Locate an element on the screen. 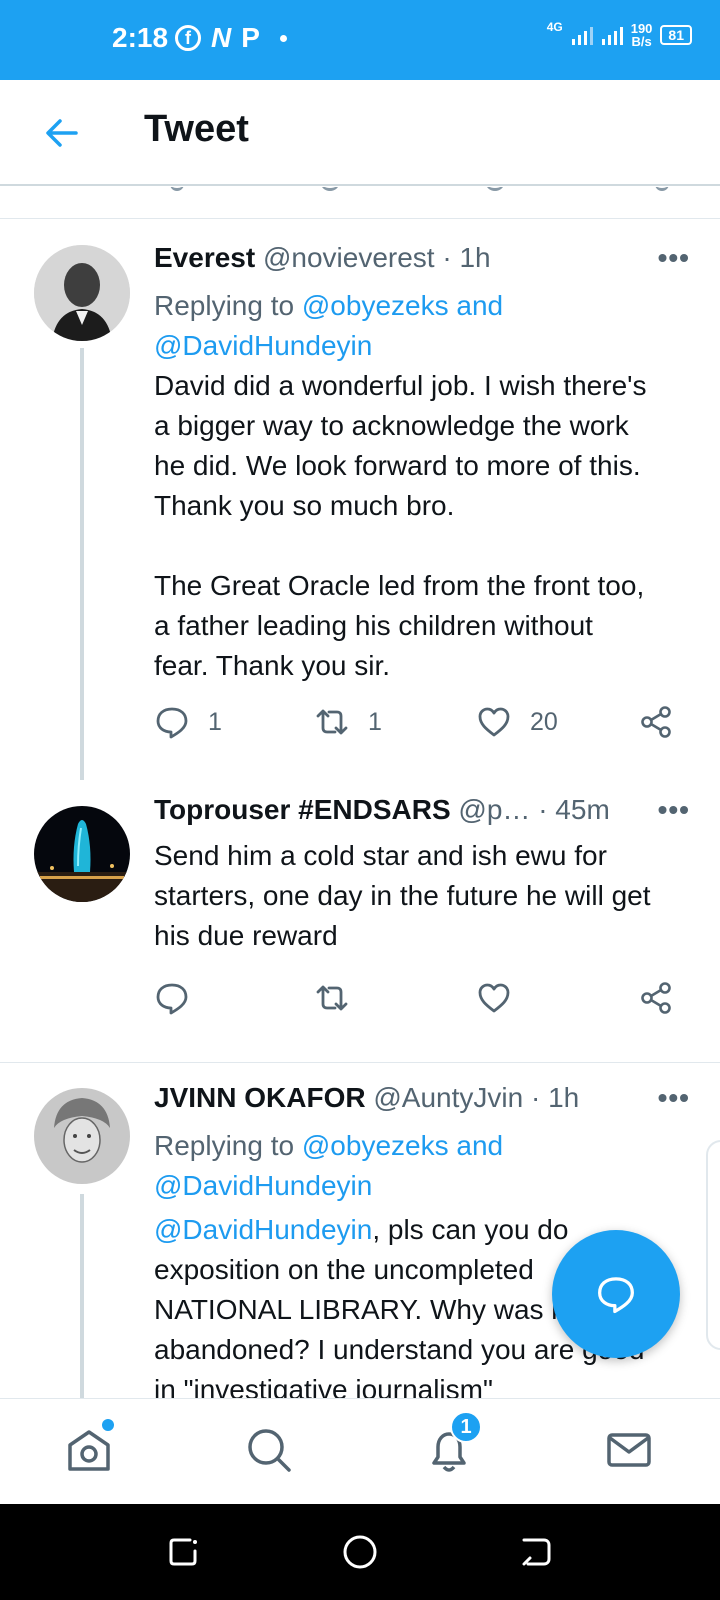 This screenshot has height=1600, width=720. notification-icons: f N P is located at coordinates (231, 38).